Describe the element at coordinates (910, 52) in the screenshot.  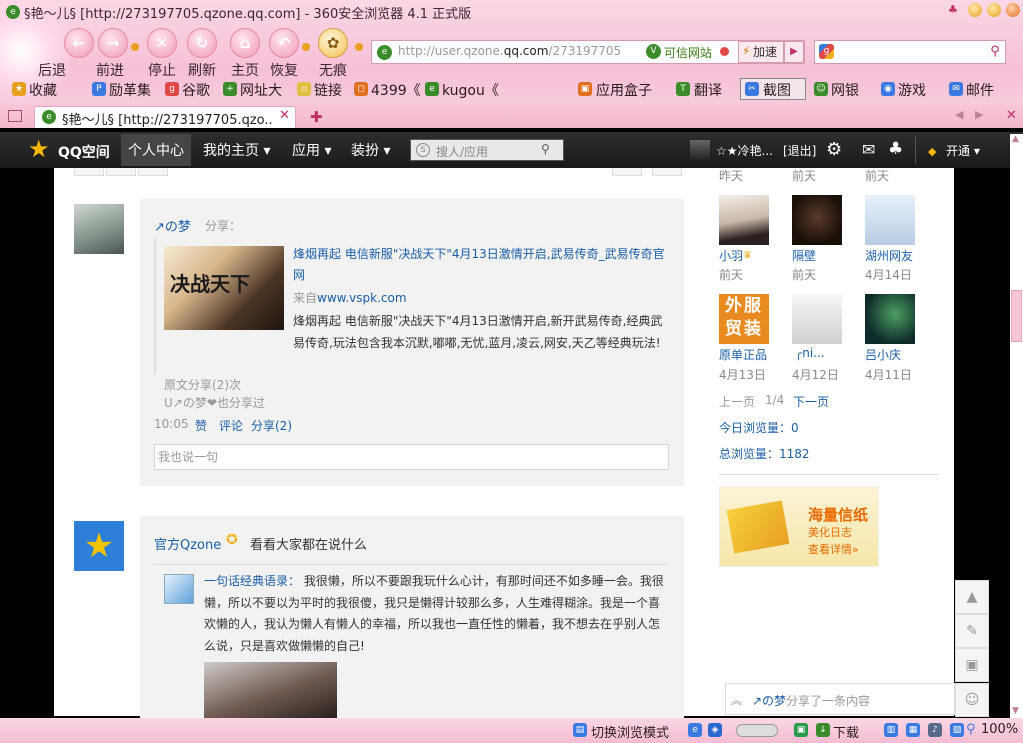
I see `search-input` at that location.